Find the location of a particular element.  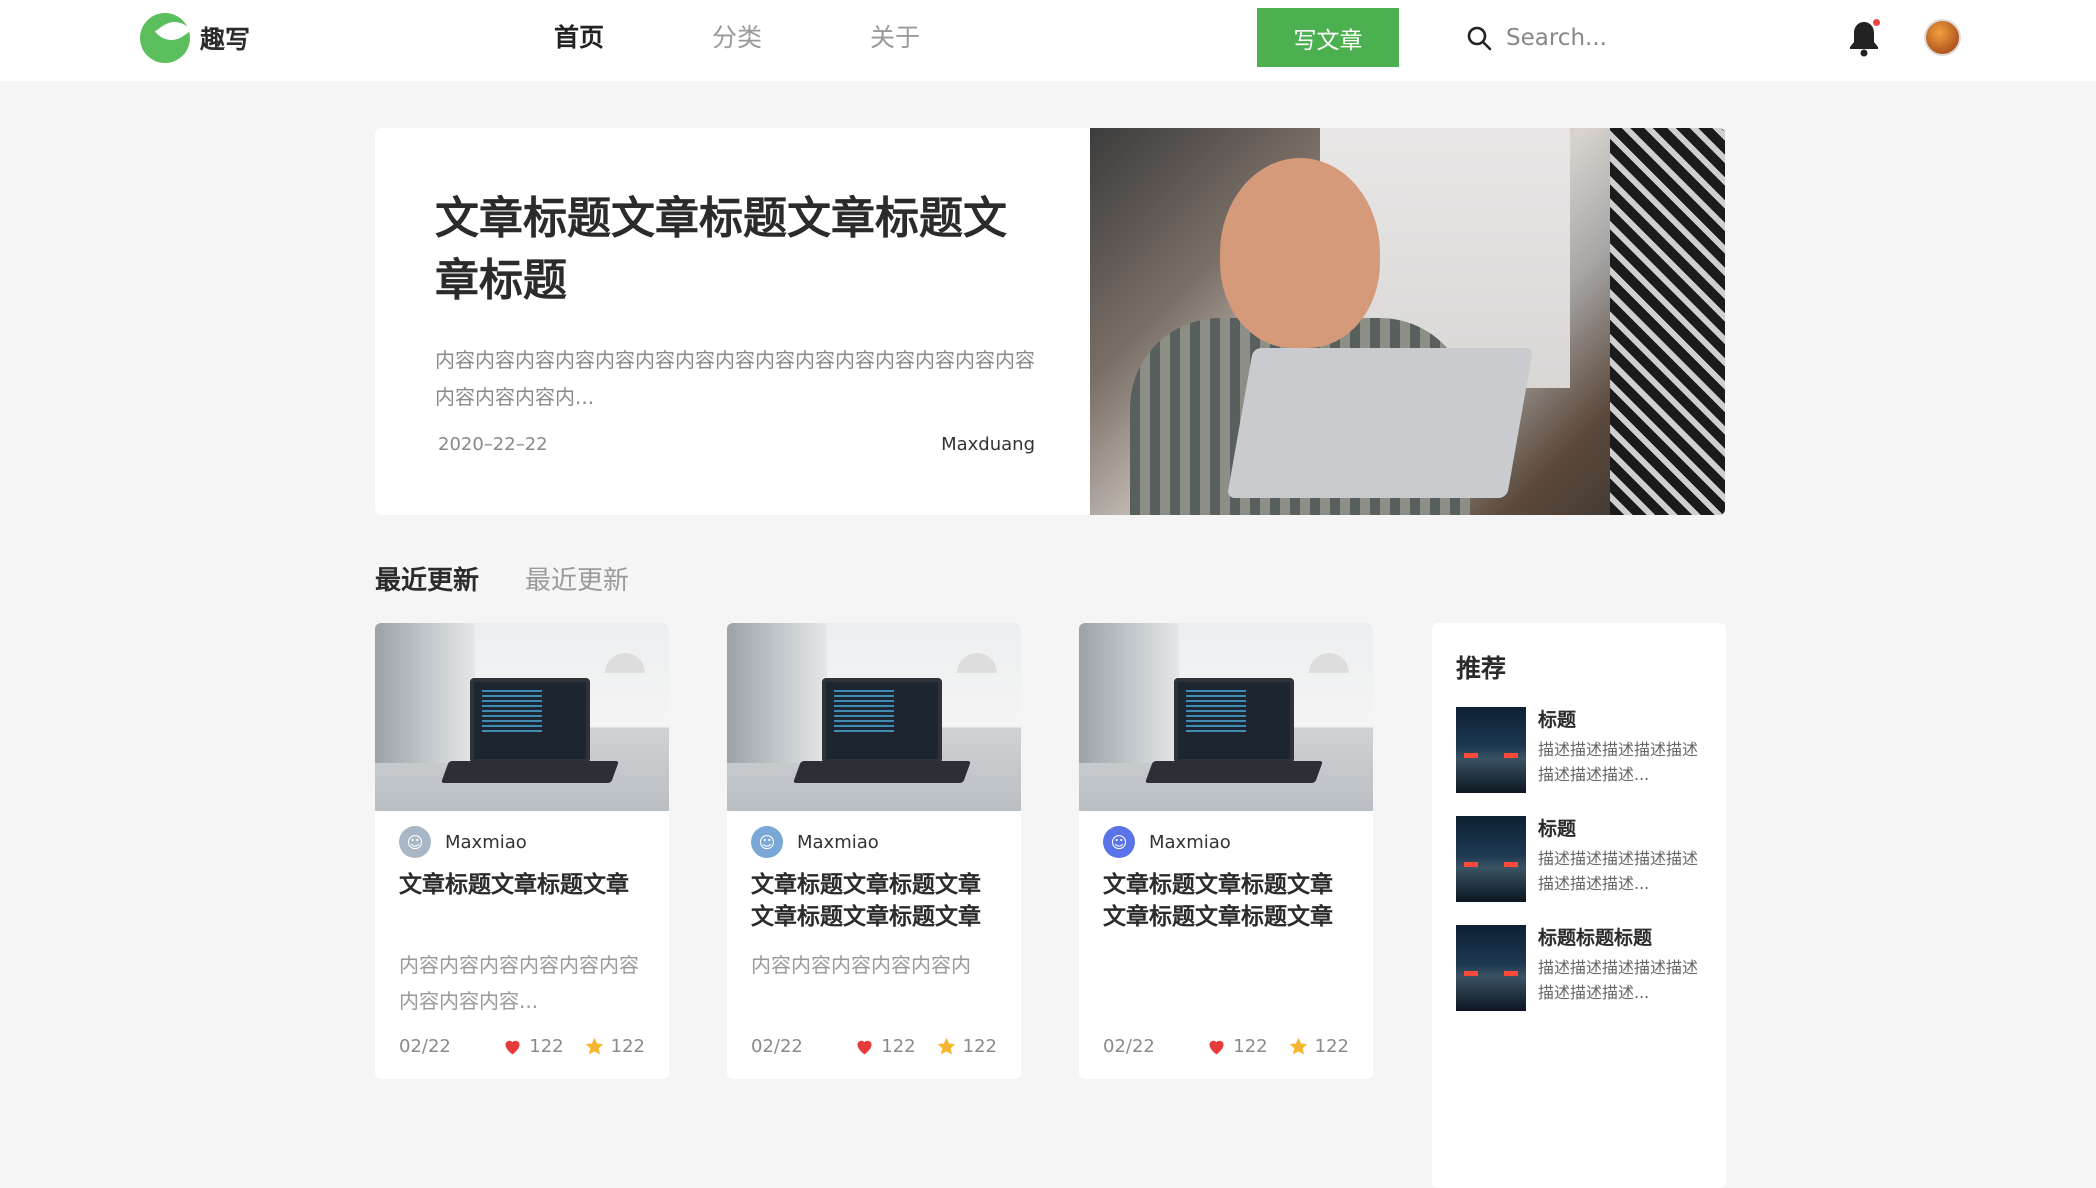

notification-button is located at coordinates (1864, 38).